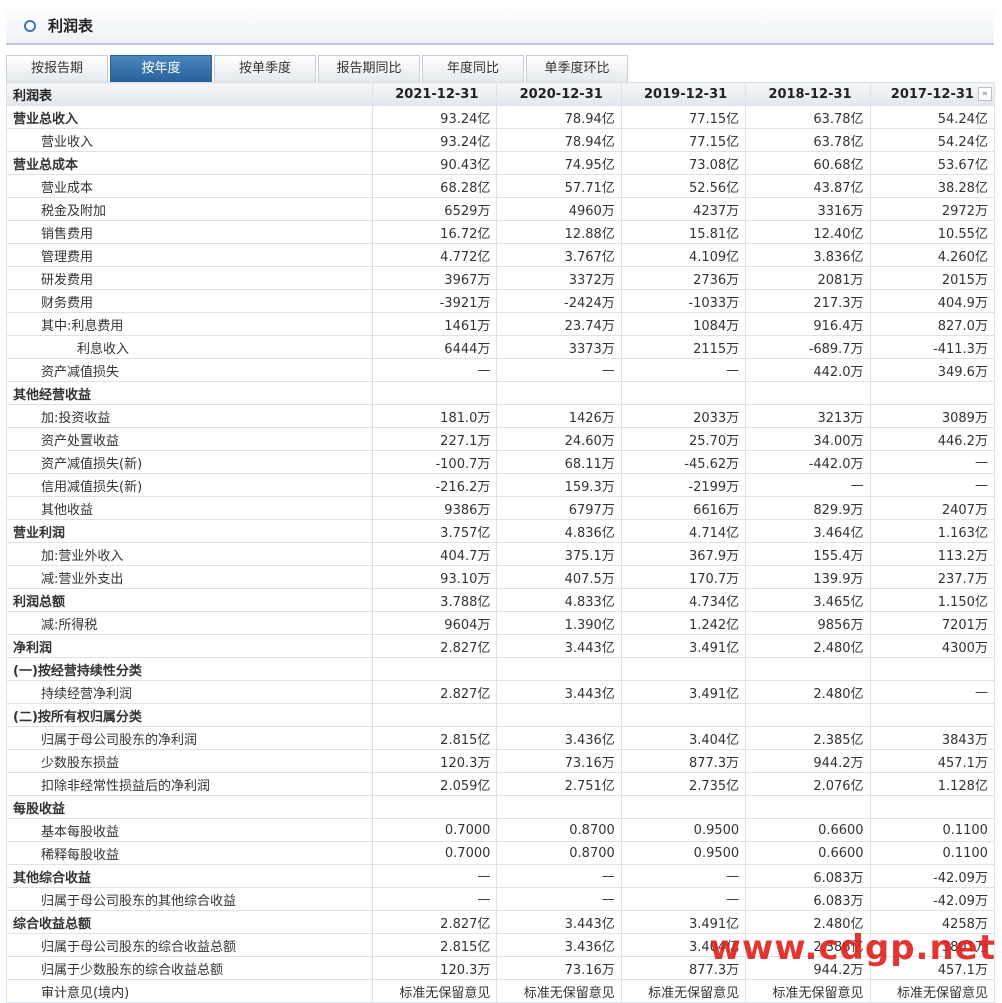 The height and width of the screenshot is (1003, 1002). Describe the element at coordinates (932, 416) in the screenshot. I see `table-cell: 3089万` at that location.